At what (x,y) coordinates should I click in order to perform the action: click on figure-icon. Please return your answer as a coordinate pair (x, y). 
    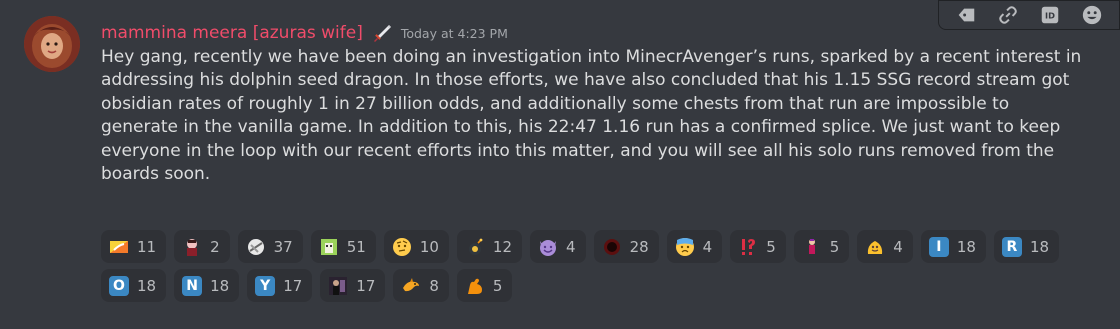
    Looking at the image, I should click on (812, 247).